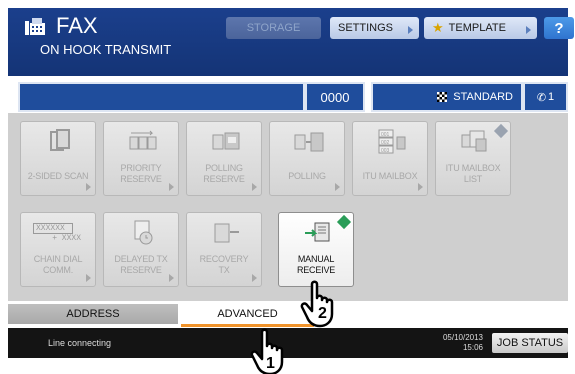 The width and height of the screenshot is (575, 374). What do you see at coordinates (530, 343) in the screenshot?
I see `job-status-button: JOB STATUS` at bounding box center [530, 343].